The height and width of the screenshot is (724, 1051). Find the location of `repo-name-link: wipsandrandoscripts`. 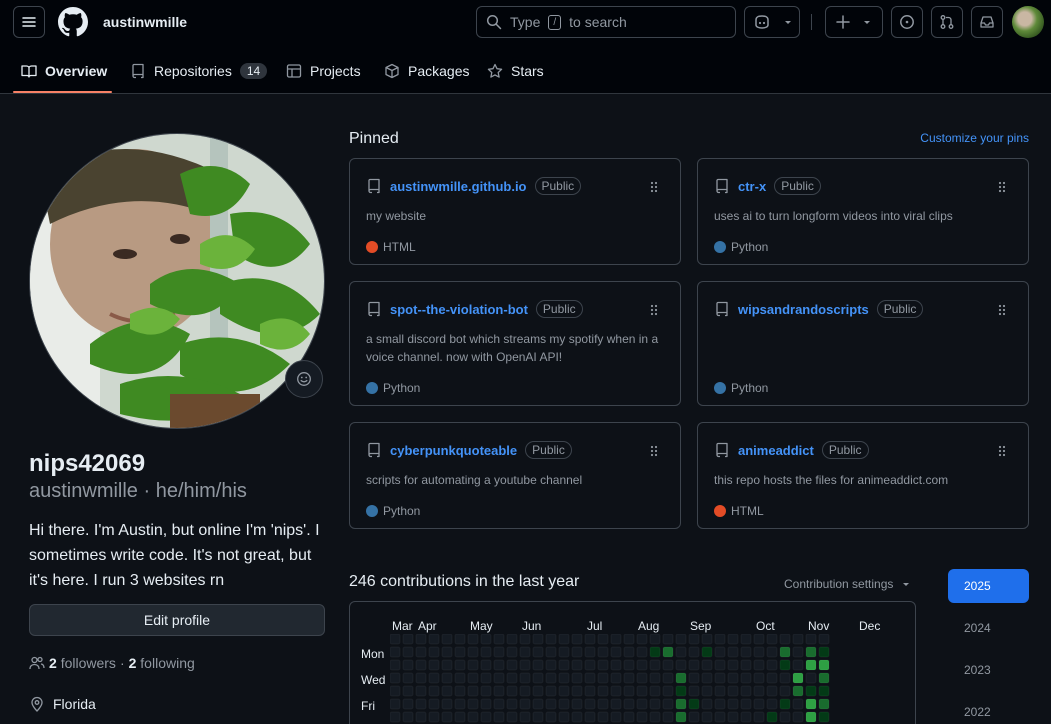

repo-name-link: wipsandrandoscripts is located at coordinates (803, 309).